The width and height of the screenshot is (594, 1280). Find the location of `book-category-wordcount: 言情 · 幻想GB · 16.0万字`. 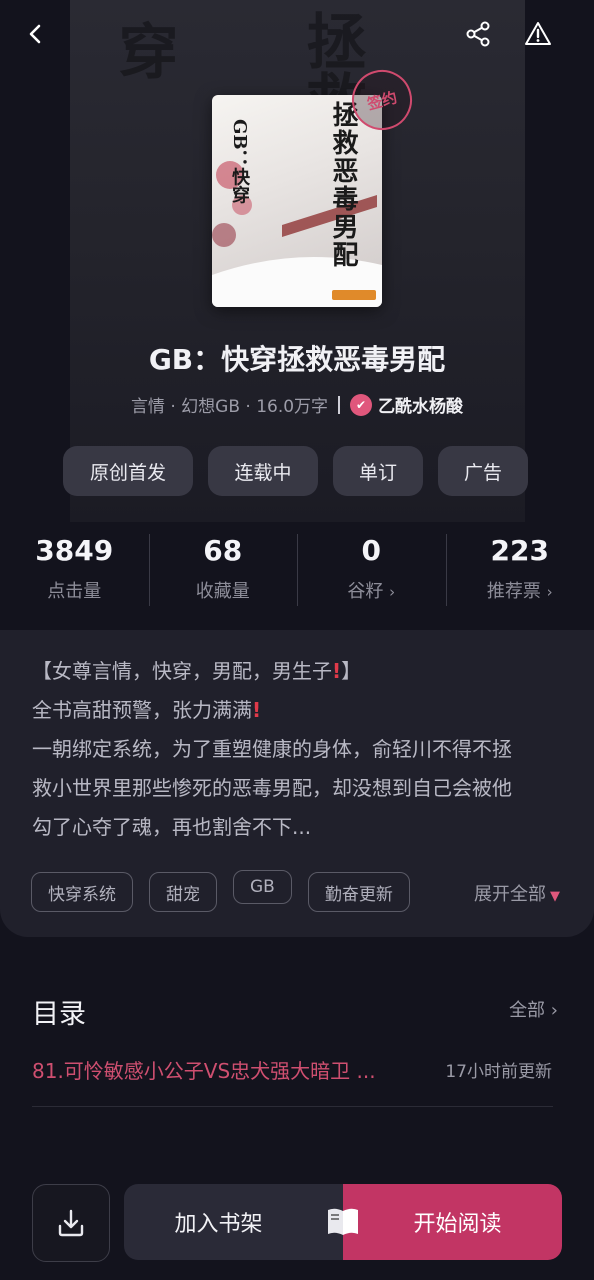

book-category-wordcount: 言情 · 幻想GB · 16.0万字 is located at coordinates (229, 407).